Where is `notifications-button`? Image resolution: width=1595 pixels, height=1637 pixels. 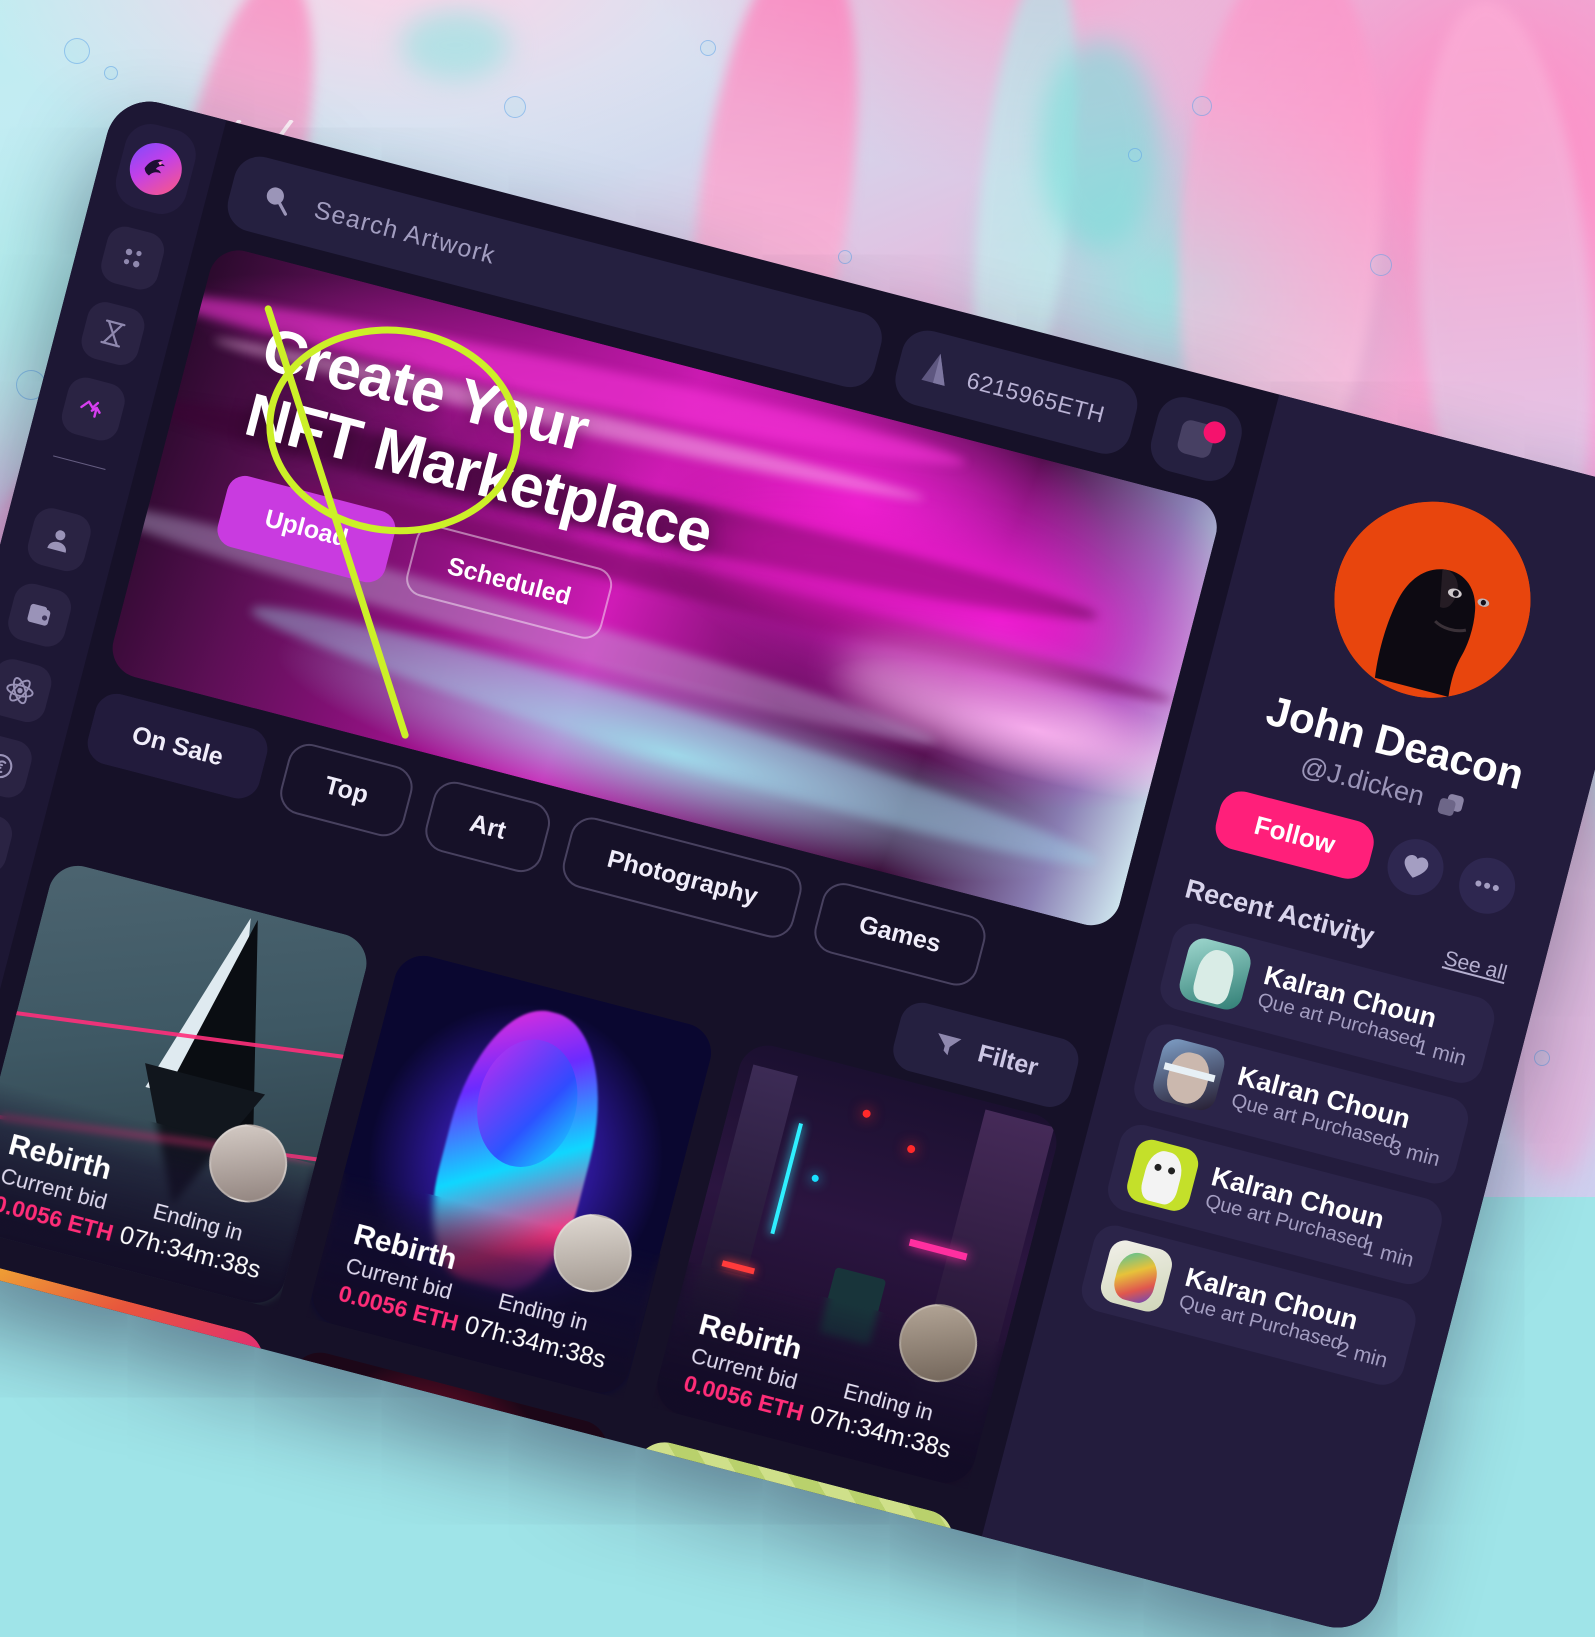 notifications-button is located at coordinates (1196, 438).